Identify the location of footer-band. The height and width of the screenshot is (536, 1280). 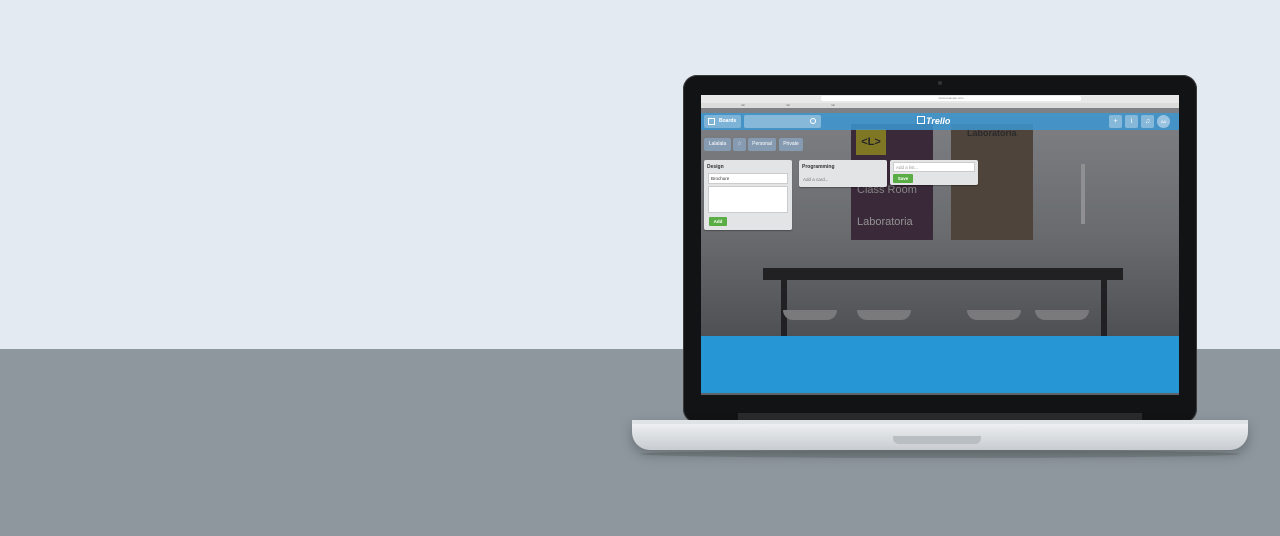
(940, 364).